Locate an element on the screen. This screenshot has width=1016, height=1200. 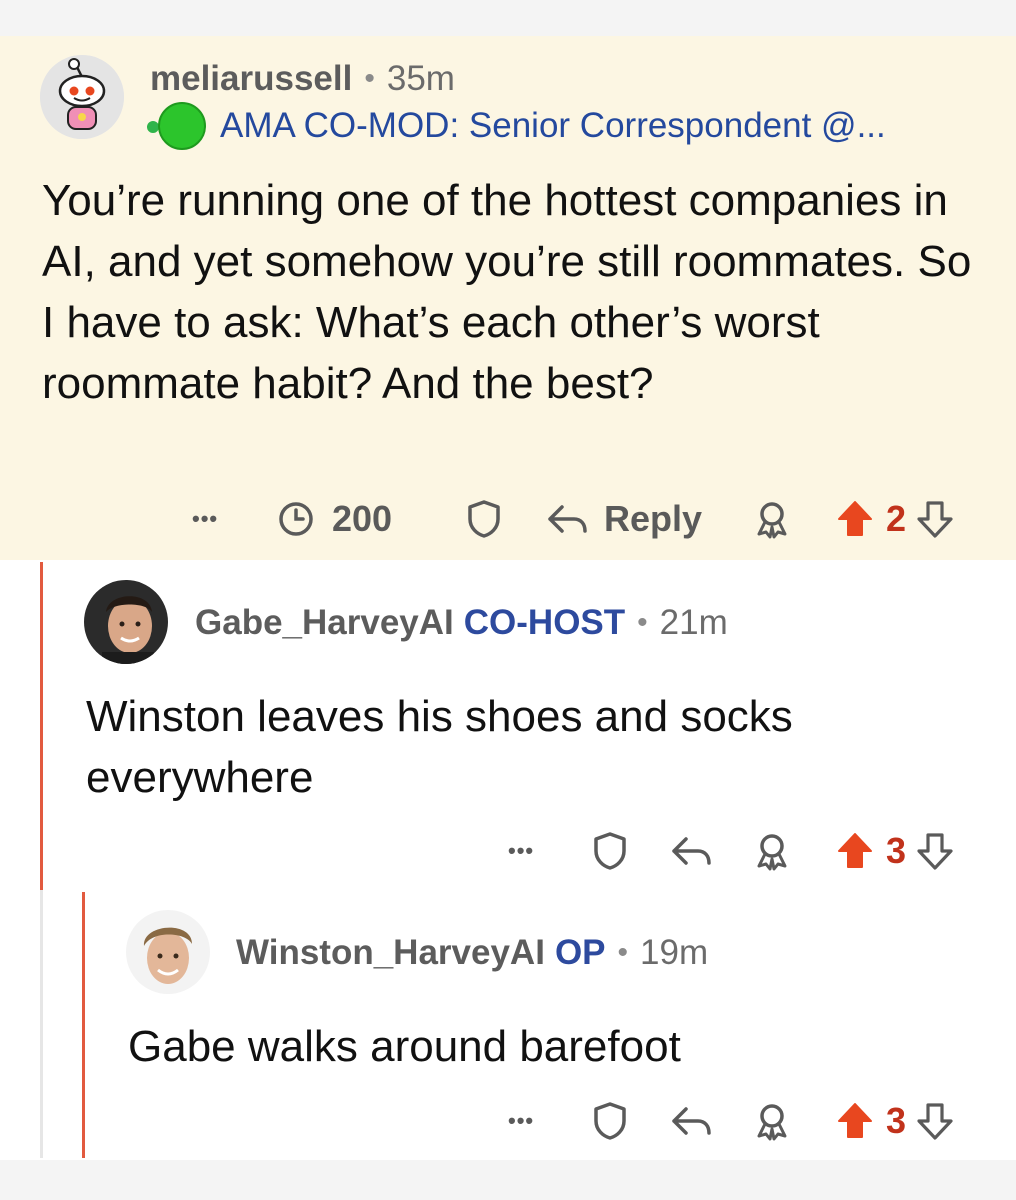
comment-actions: ••• 200 Reply 2 is located at coordinates (508, 519).